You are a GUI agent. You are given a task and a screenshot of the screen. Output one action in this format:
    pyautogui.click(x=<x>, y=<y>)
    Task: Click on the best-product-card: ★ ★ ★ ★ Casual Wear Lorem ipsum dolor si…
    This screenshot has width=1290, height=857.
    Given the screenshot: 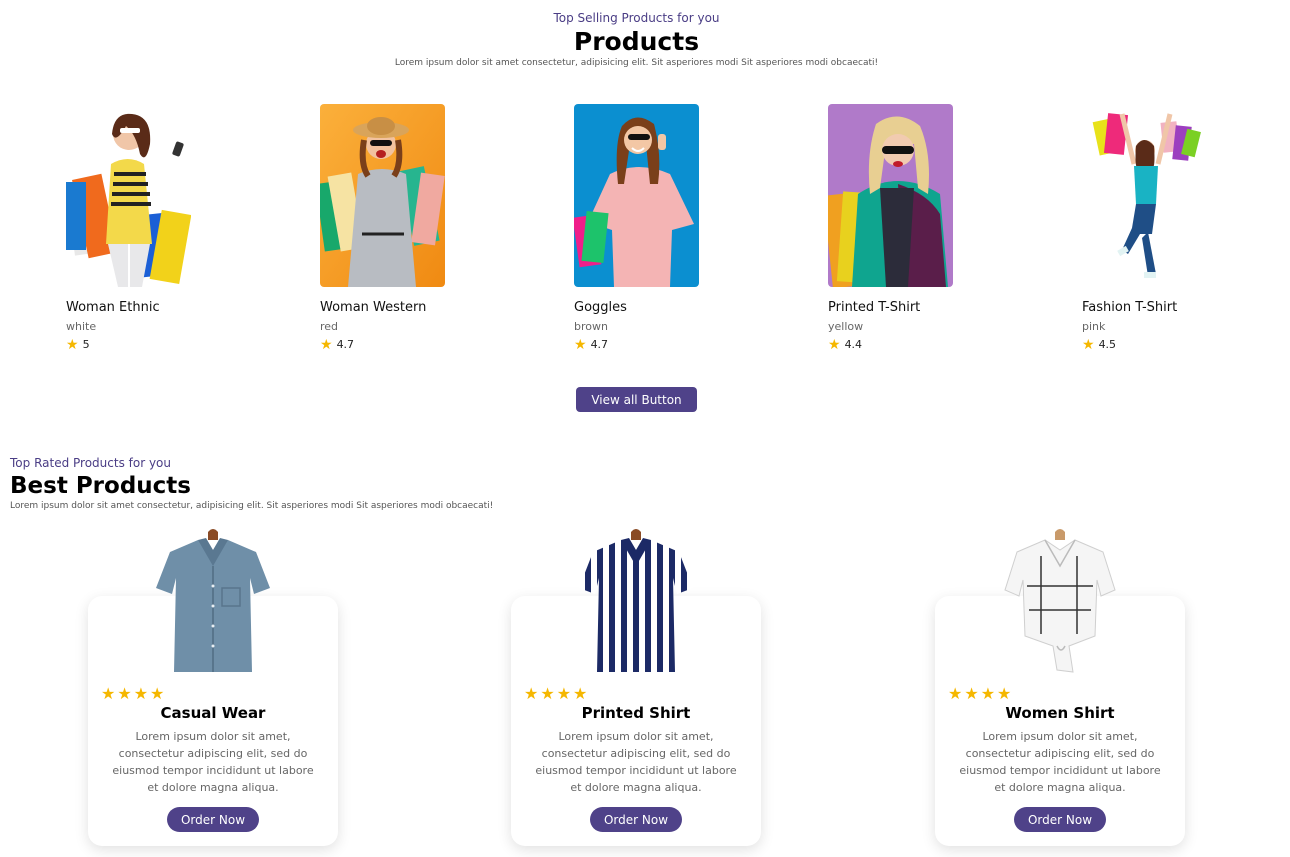 What is the action you would take?
    pyautogui.click(x=213, y=687)
    